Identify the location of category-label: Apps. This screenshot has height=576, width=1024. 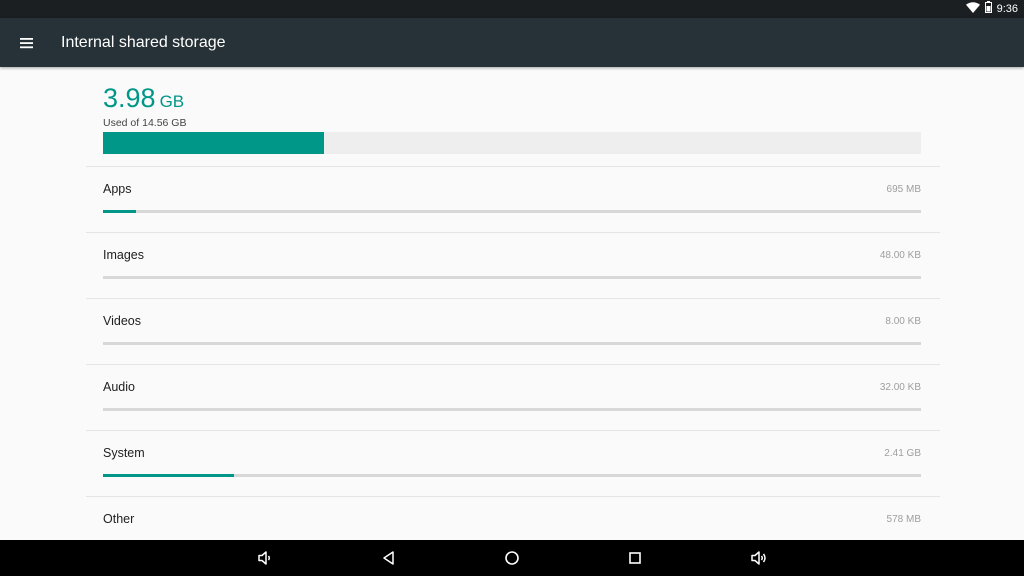
(117, 189).